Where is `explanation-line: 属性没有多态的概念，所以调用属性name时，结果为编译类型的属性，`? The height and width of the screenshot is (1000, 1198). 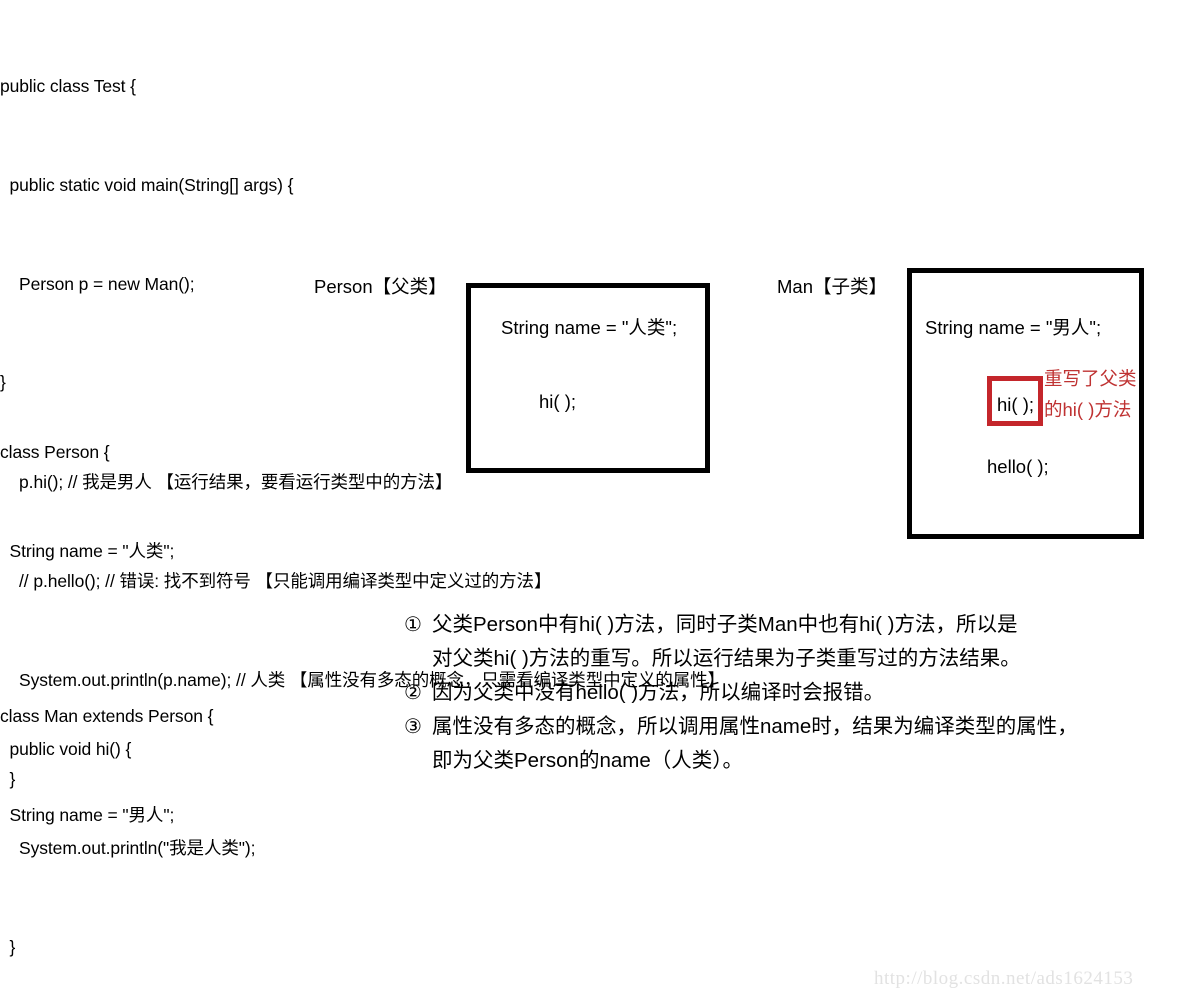 explanation-line: 属性没有多态的概念，所以调用属性name时，结果为编译类型的属性， is located at coordinates (755, 726).